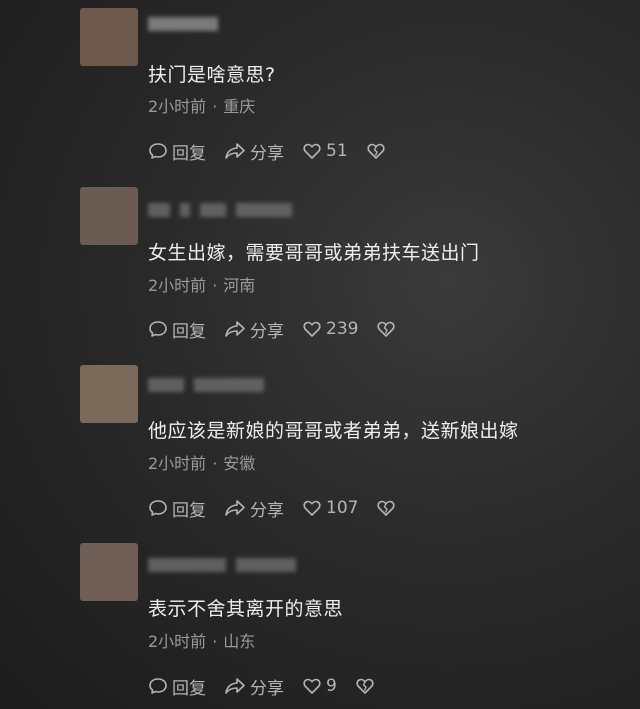  I want to click on comment-meta: 2小时前 · 安徽, so click(201, 462).